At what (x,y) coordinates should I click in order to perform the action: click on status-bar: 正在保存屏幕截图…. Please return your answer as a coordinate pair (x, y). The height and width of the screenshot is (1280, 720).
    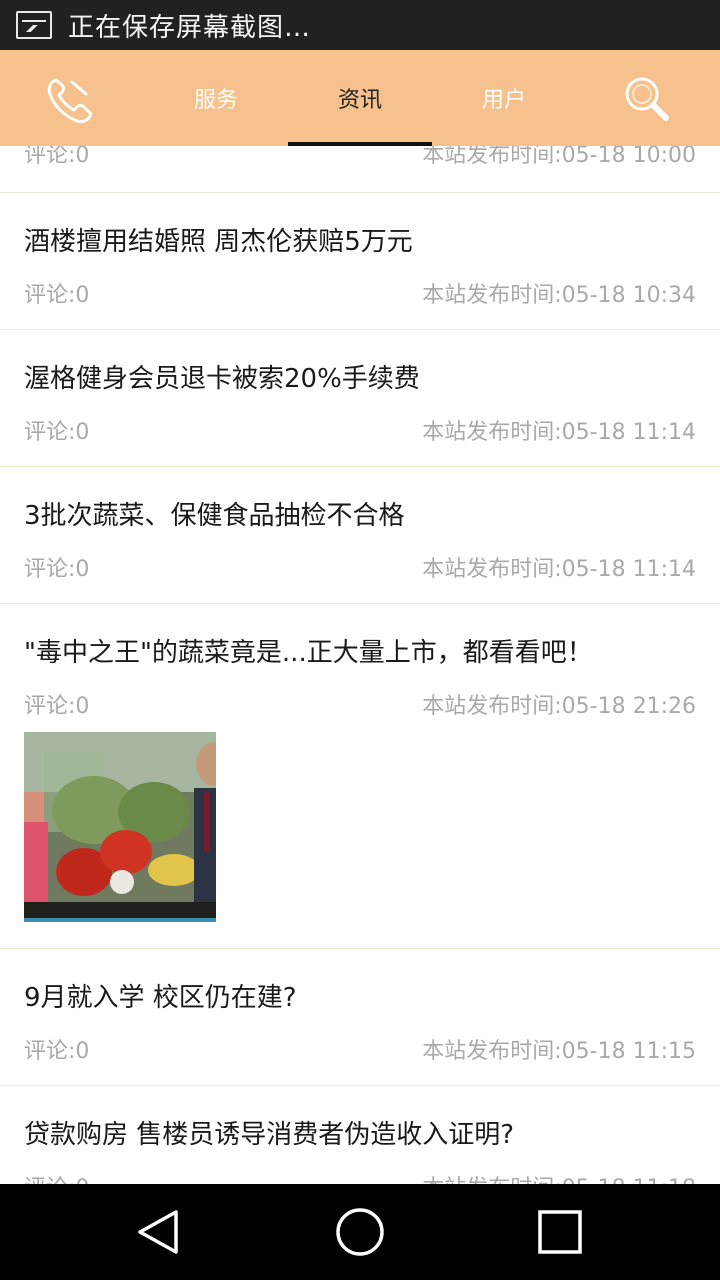
    Looking at the image, I should click on (360, 25).